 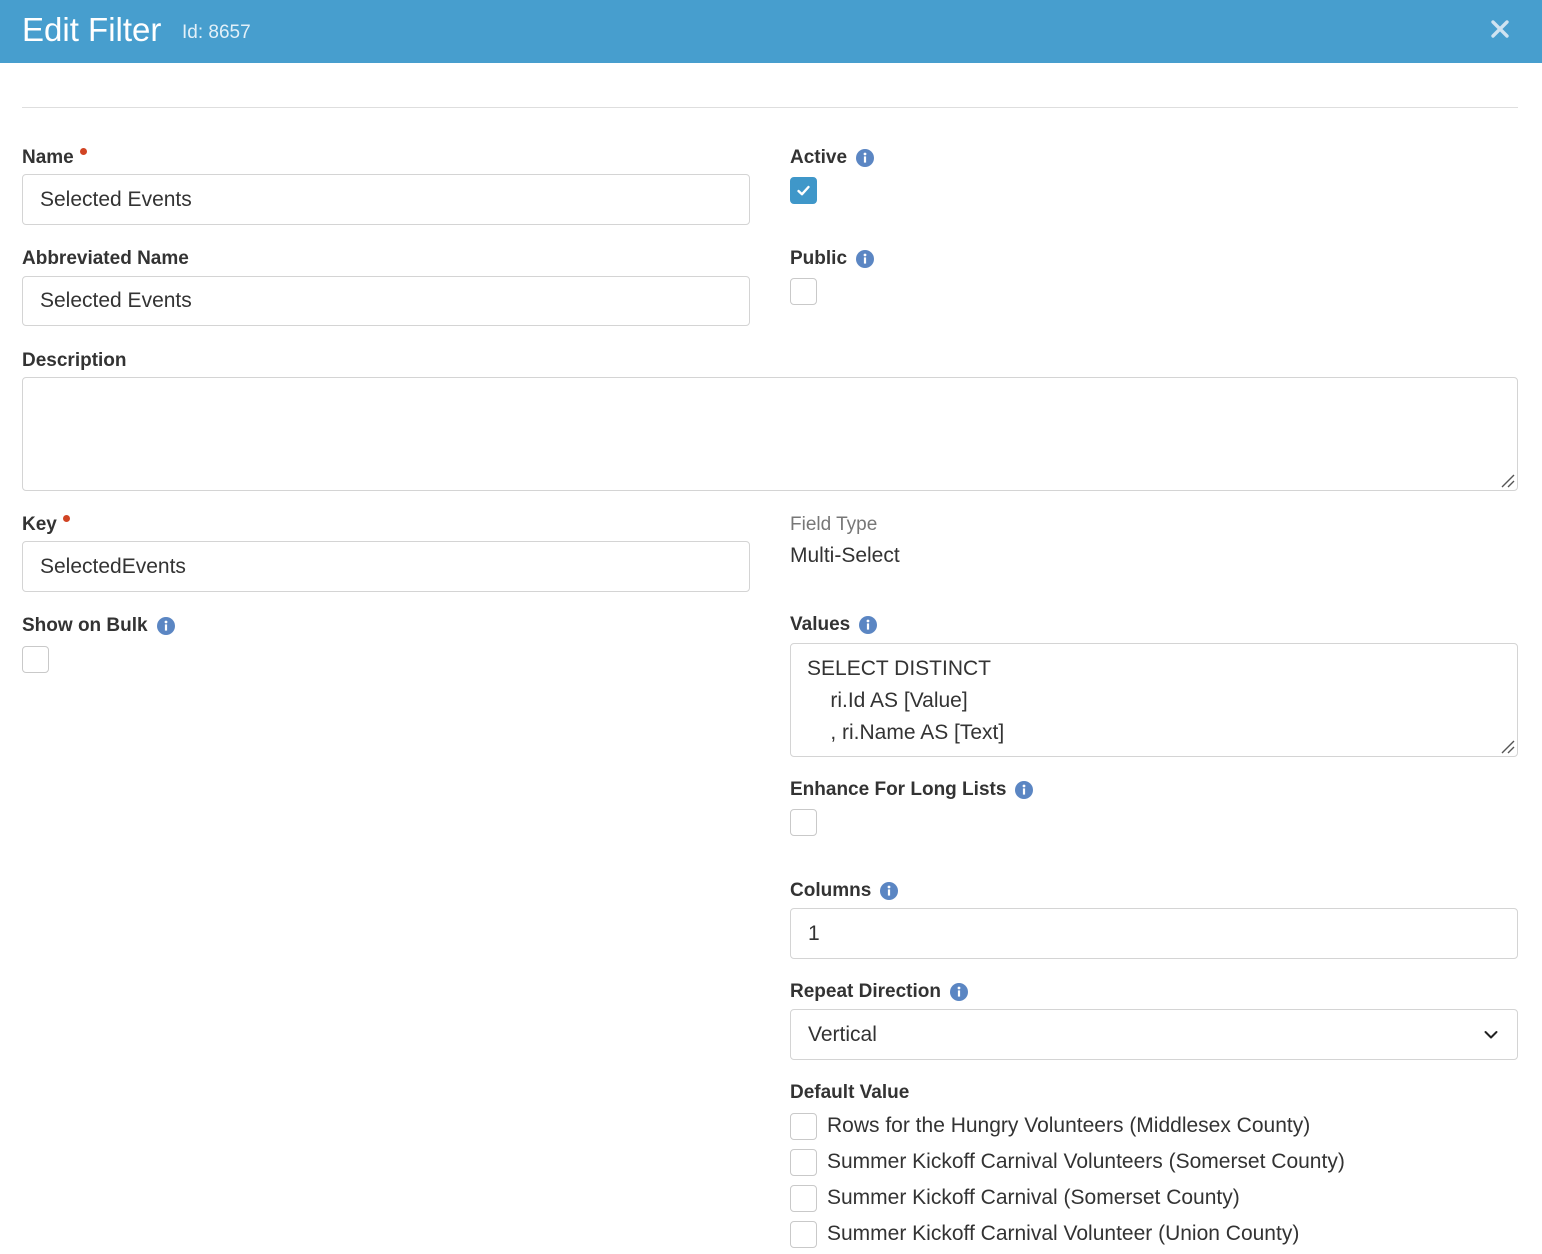 I want to click on columns-label-text: Columns, so click(x=831, y=890).